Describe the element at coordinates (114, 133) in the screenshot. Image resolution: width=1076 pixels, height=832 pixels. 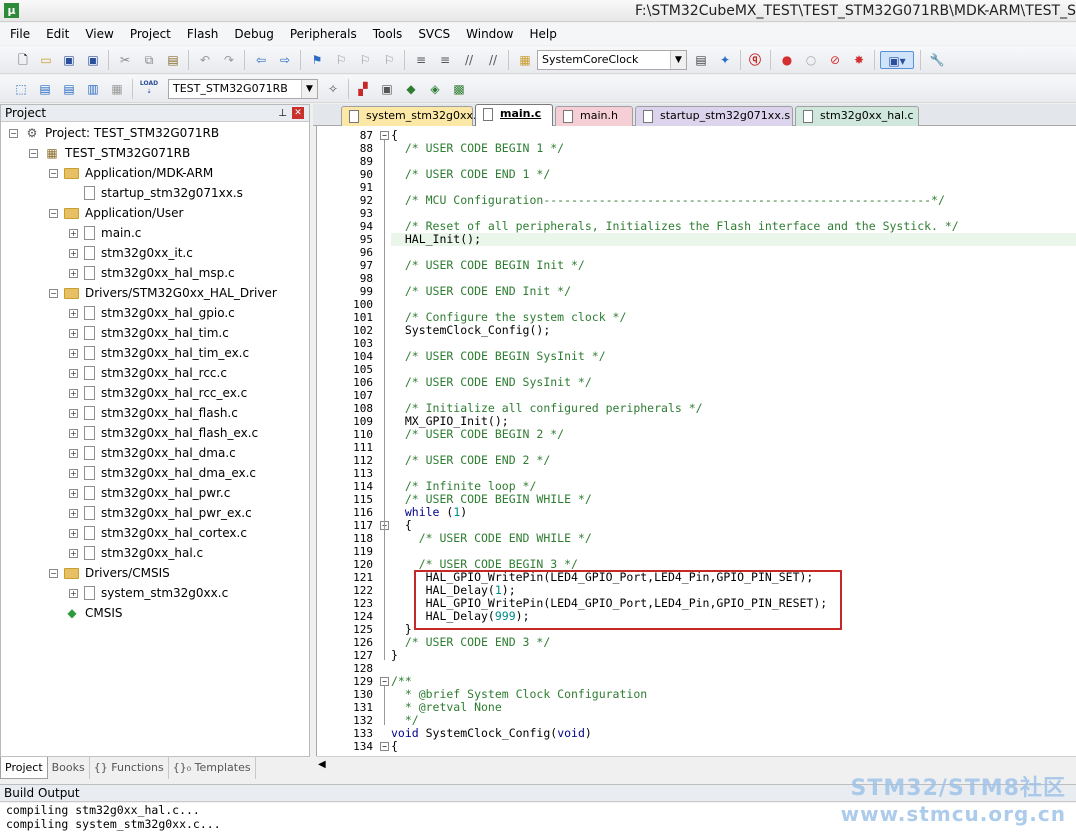
I see `tree-item: − ⚙ Project: TEST_STM32G071RB` at that location.